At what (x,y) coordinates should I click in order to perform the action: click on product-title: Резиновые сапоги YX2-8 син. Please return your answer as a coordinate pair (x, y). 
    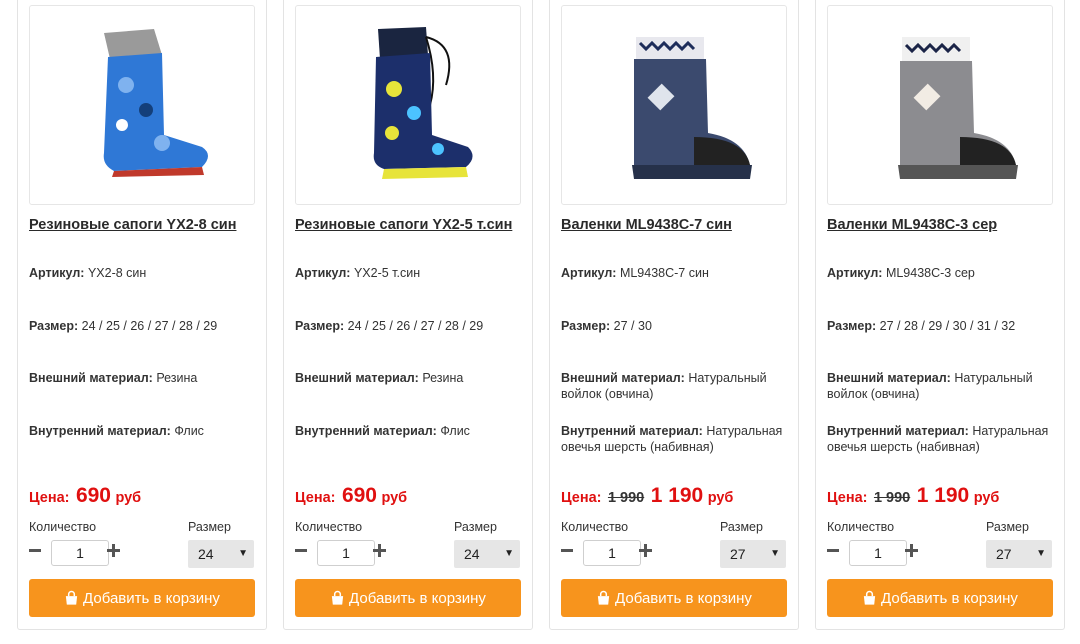
    Looking at the image, I should click on (146, 225).